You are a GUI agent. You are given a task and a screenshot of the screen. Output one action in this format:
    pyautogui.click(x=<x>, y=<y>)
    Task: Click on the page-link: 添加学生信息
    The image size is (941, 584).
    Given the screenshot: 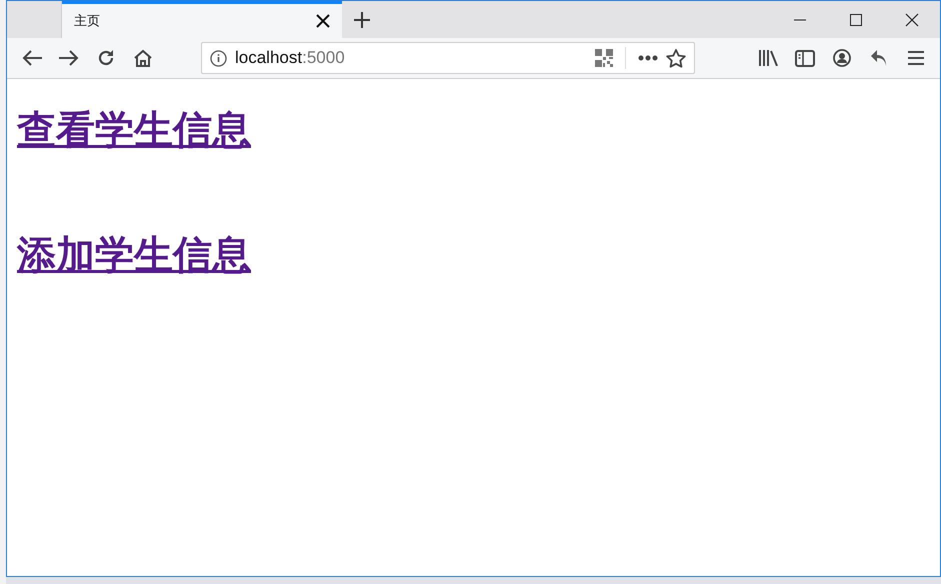 What is the action you would take?
    pyautogui.click(x=134, y=256)
    